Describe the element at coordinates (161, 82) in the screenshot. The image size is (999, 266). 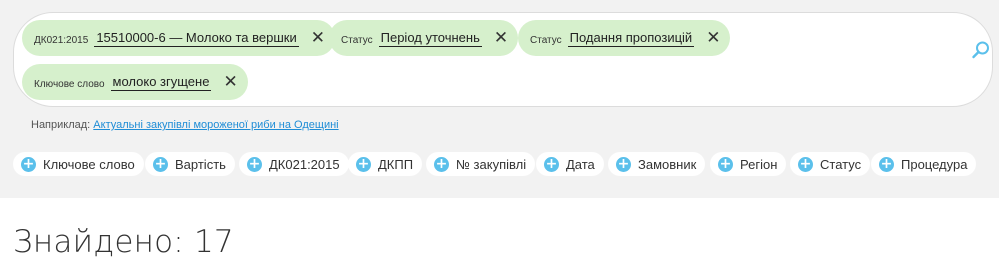
I see `chip-value: молоко згущене` at that location.